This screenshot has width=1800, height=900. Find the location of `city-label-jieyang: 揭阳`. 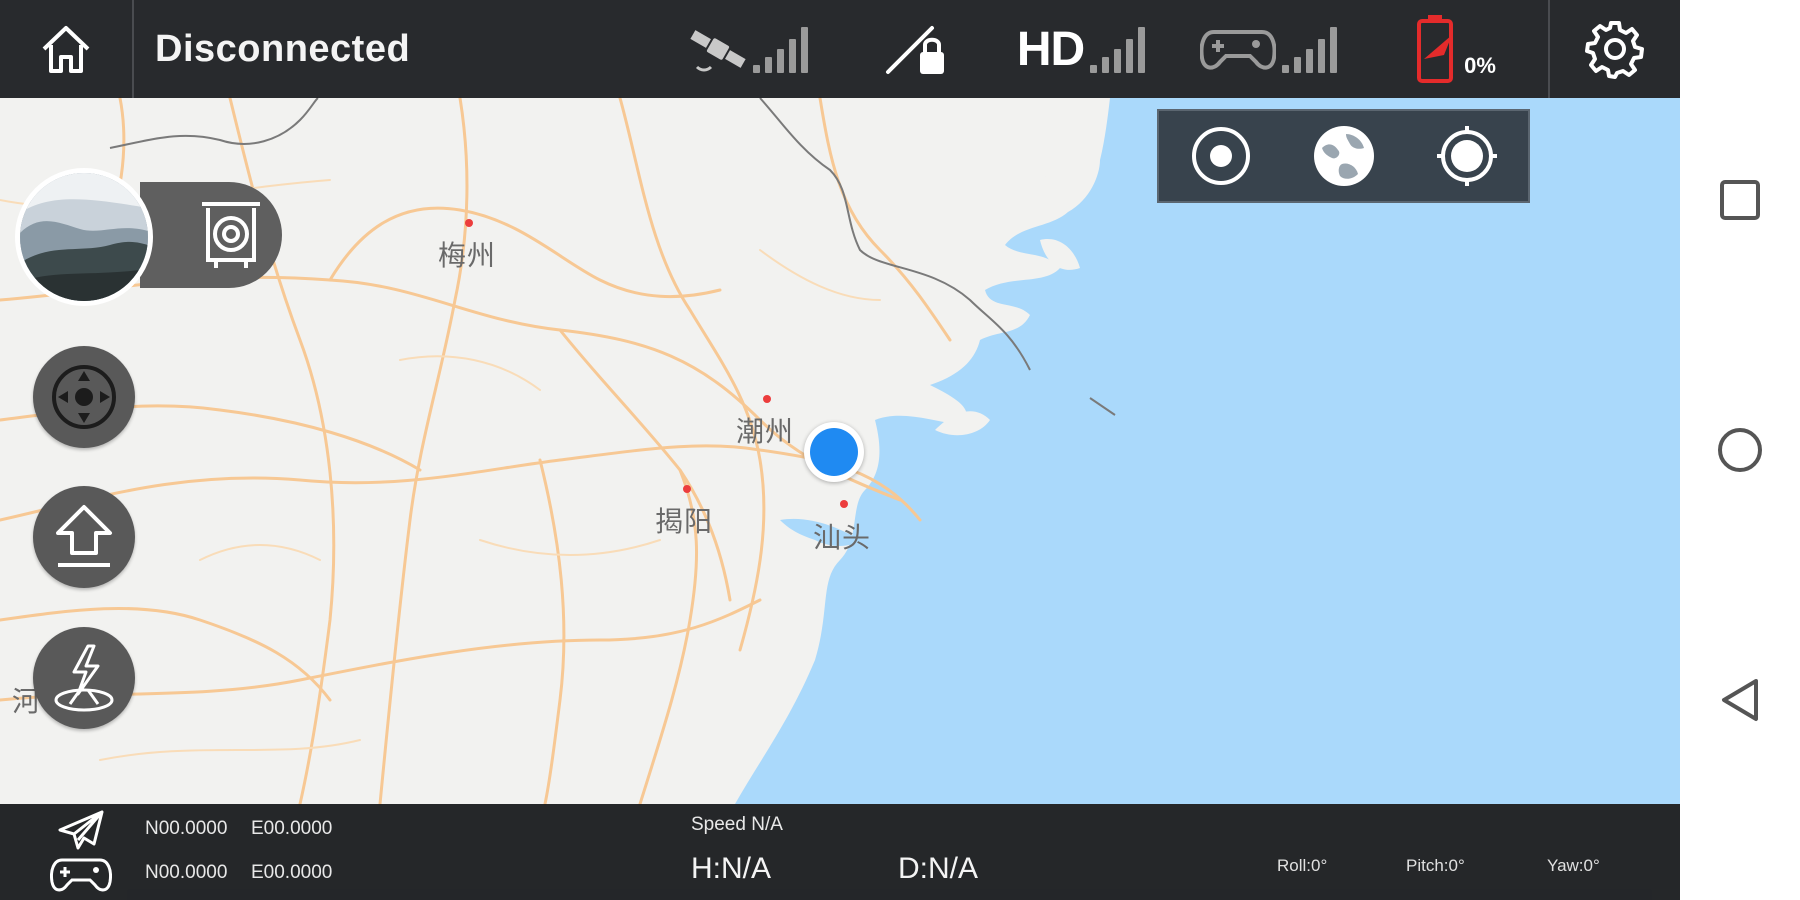

city-label-jieyang: 揭阳 is located at coordinates (684, 521).